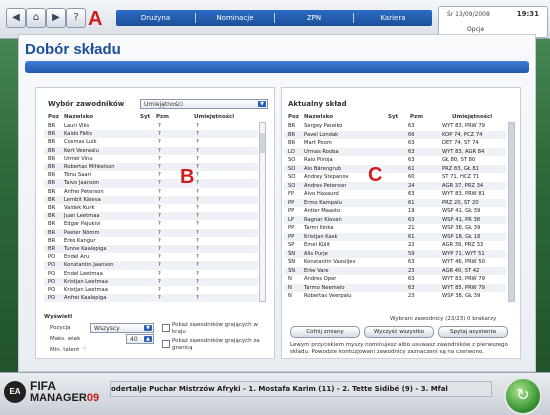 Image resolution: width=550 pixels, height=415 pixels. I want to click on check-abroad-players, so click(166, 344).